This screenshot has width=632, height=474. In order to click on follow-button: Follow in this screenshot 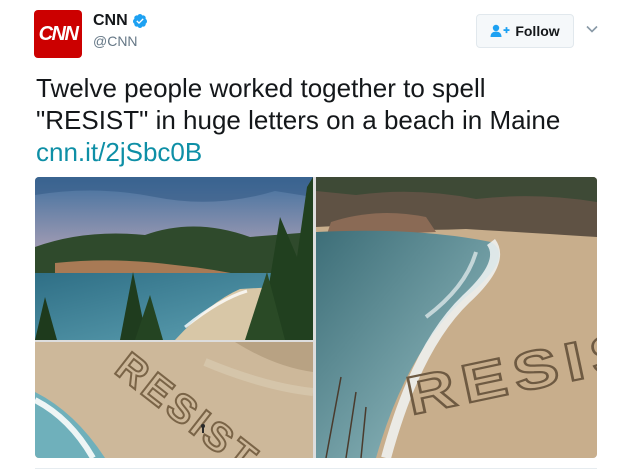, I will do `click(525, 31)`.